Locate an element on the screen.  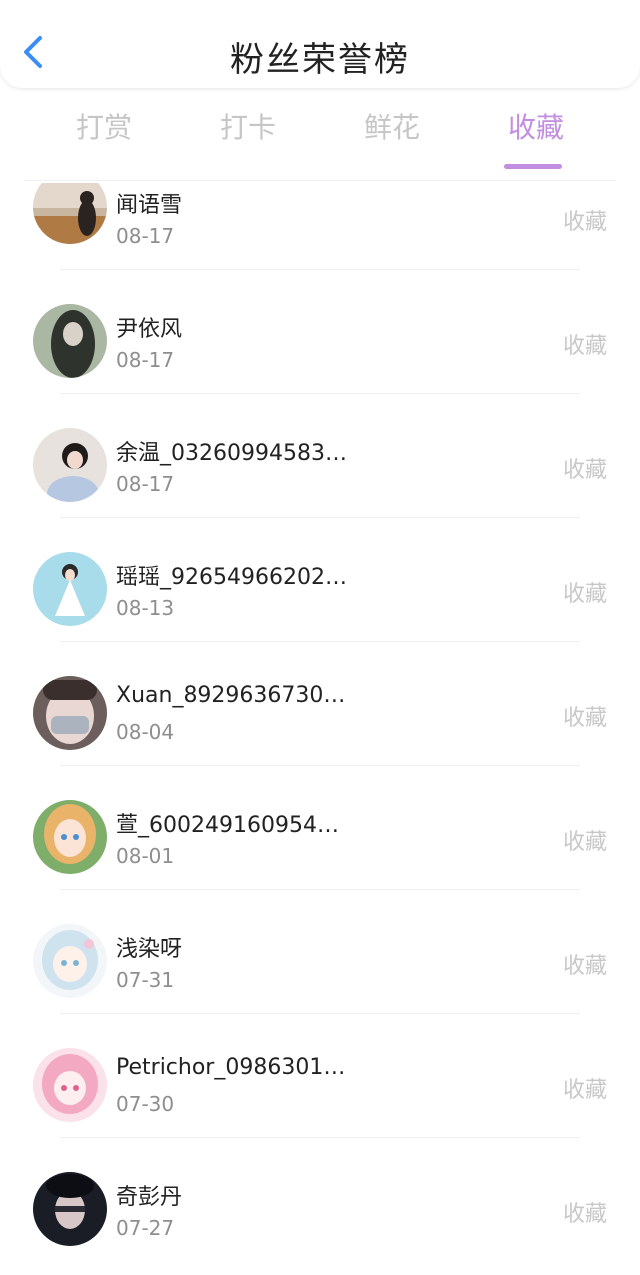
active-tab-indicator is located at coordinates (533, 166).